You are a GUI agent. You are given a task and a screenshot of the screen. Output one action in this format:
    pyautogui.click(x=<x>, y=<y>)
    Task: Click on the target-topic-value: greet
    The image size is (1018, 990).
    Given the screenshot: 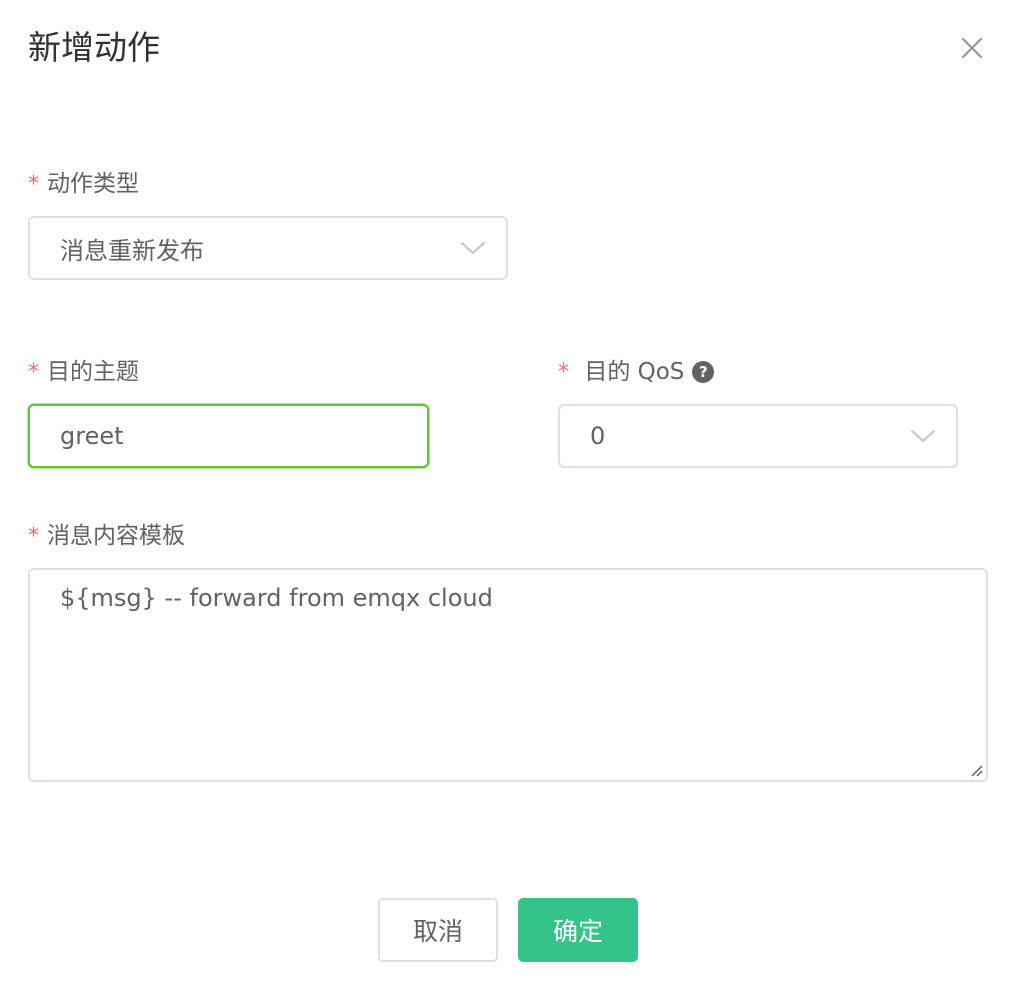 What is the action you would take?
    pyautogui.click(x=92, y=436)
    